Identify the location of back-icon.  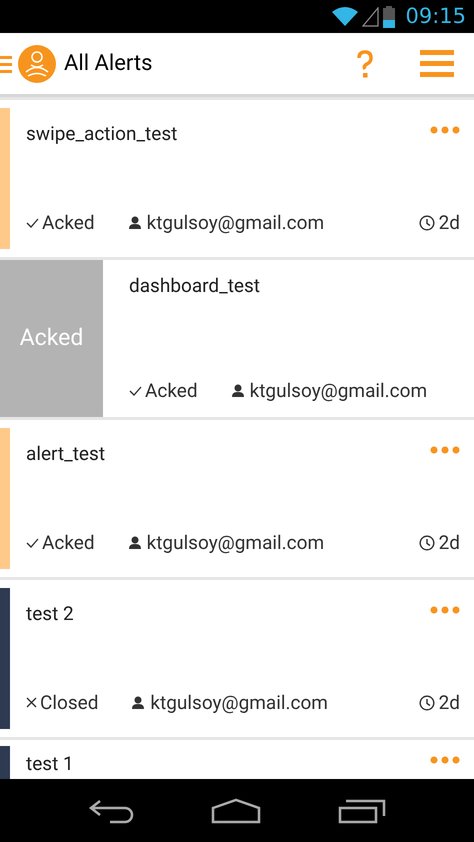
(111, 811).